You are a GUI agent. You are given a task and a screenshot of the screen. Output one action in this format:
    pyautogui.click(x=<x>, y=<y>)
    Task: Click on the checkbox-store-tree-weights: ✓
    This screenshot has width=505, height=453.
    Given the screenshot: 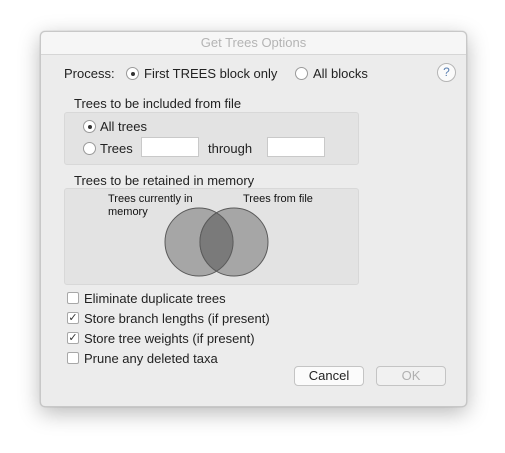 What is the action you would take?
    pyautogui.click(x=73, y=338)
    